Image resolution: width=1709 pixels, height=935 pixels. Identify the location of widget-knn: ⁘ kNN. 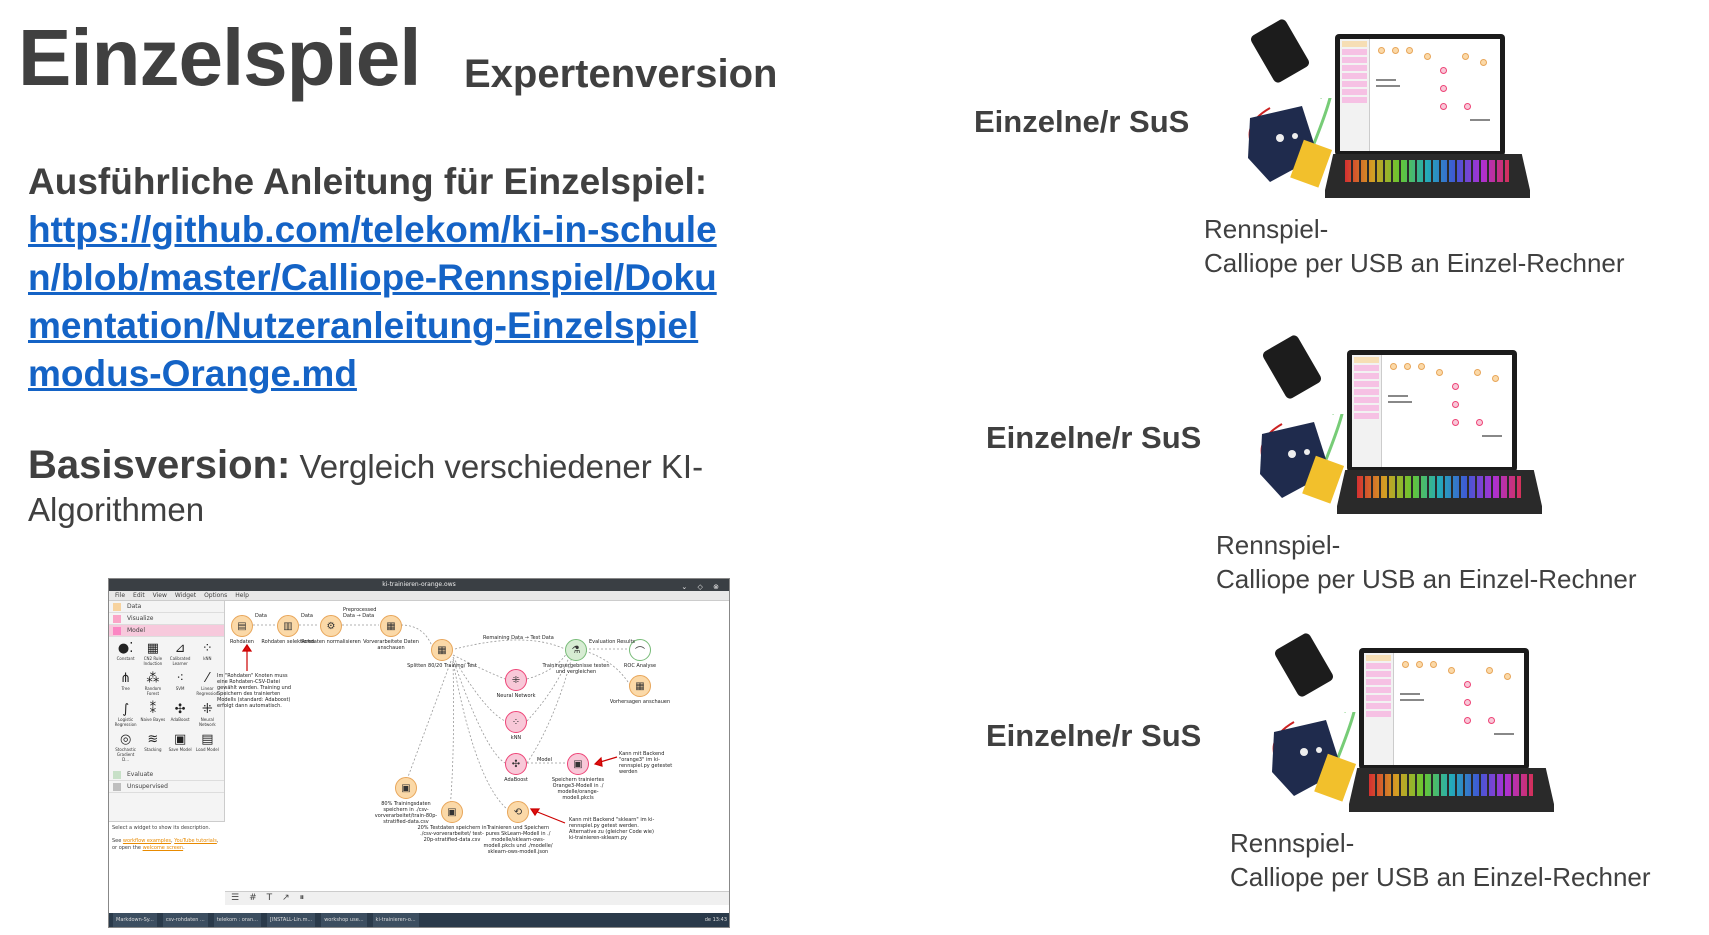
(207, 655).